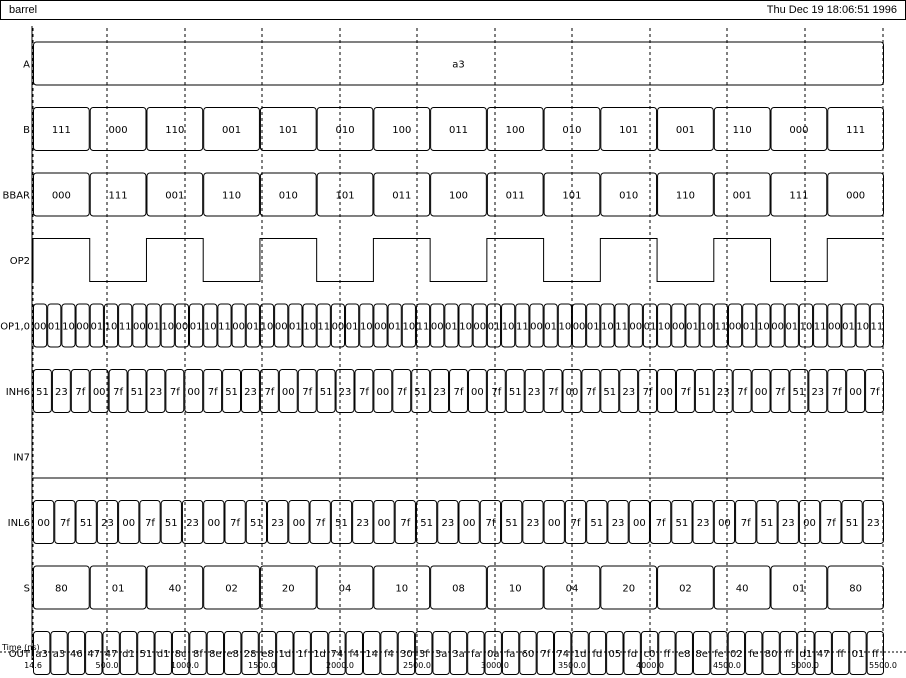  Describe the element at coordinates (61, 130) in the screenshot. I see `bus-value: 111` at that location.